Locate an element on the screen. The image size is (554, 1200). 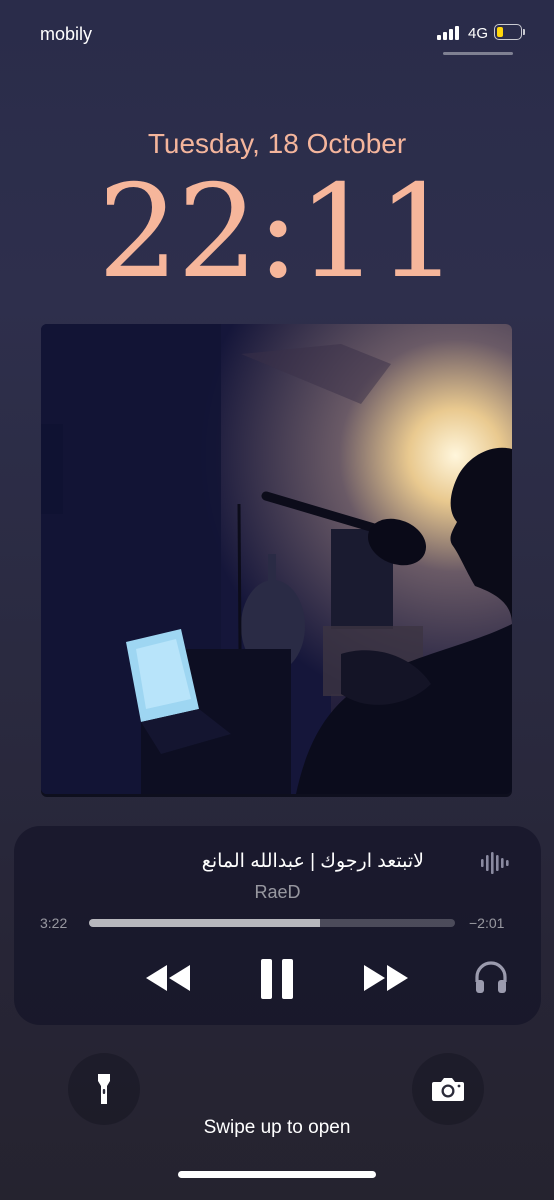
fast-forward-icon is located at coordinates (386, 978).